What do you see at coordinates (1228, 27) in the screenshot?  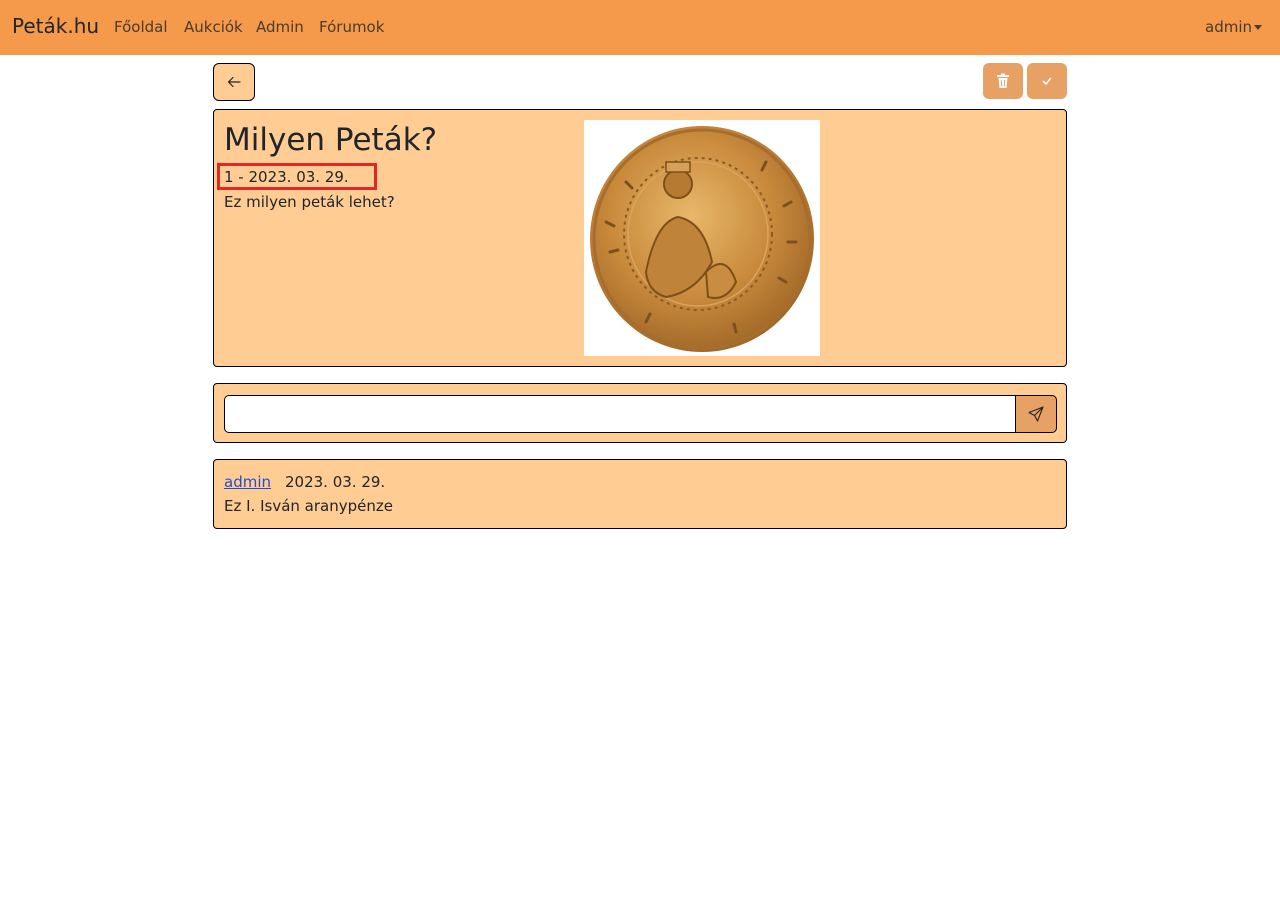 I see `user-name: admin` at bounding box center [1228, 27].